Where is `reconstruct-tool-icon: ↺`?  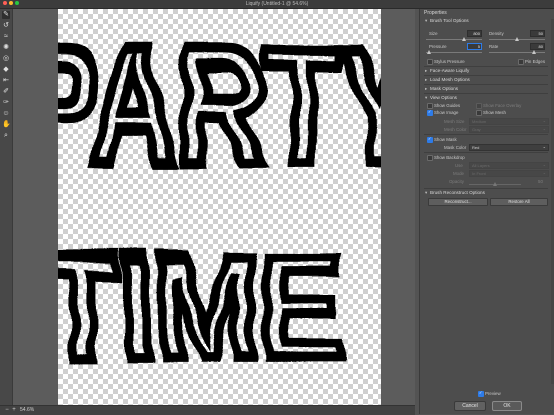
reconstruct-tool-icon: ↺ is located at coordinates (6, 26).